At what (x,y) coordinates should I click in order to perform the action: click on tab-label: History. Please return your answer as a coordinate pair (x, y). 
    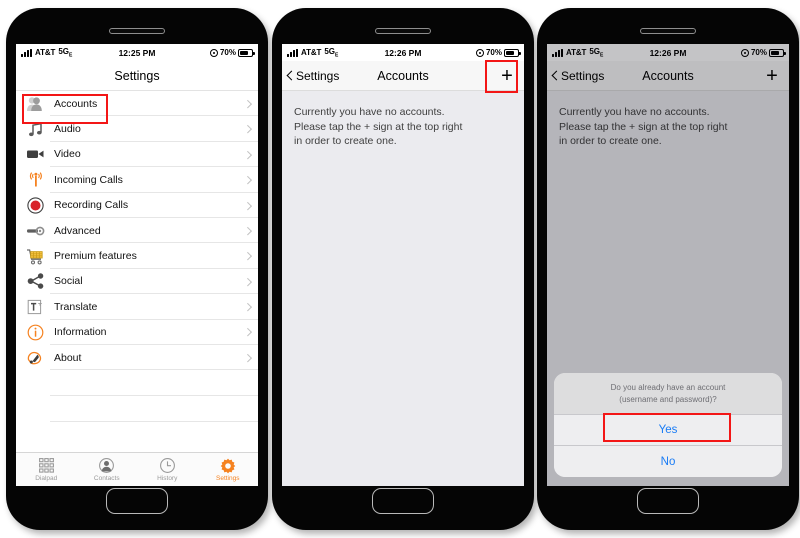
    Looking at the image, I should click on (167, 478).